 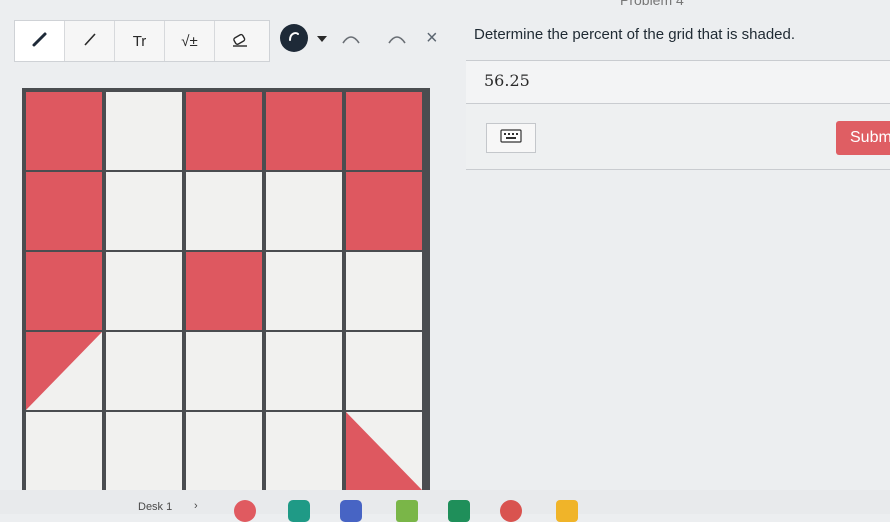 I want to click on drawing-toolbar: Tr √±, so click(x=142, y=41).